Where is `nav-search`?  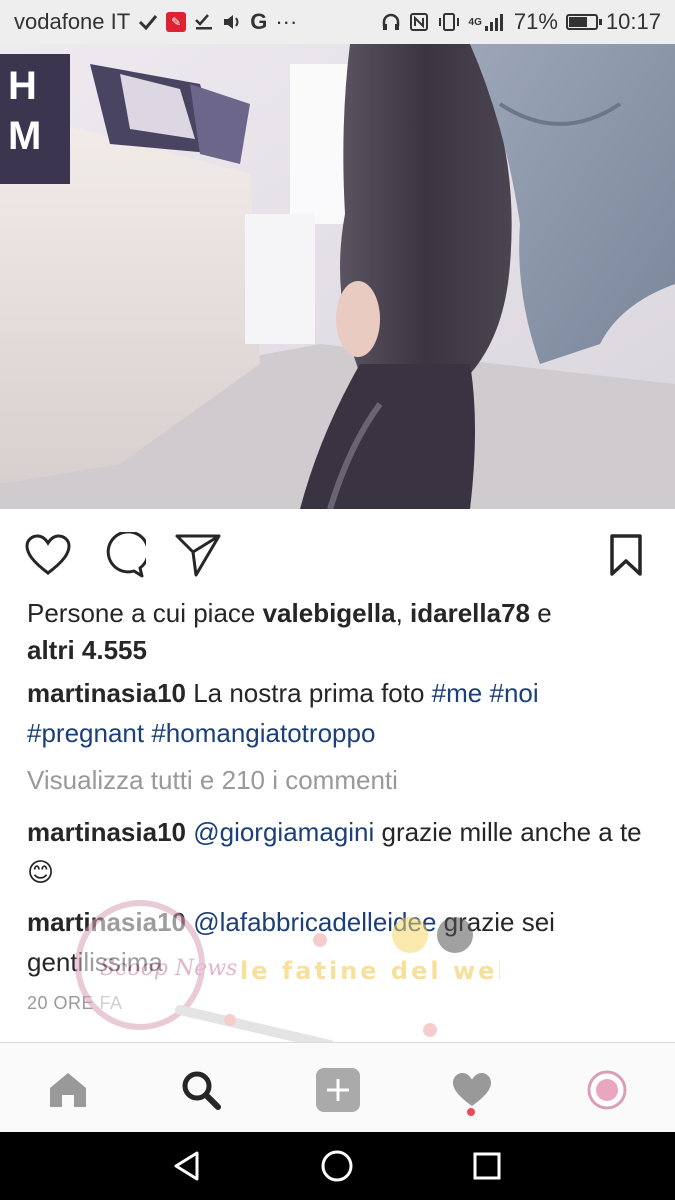
nav-search is located at coordinates (201, 1090).